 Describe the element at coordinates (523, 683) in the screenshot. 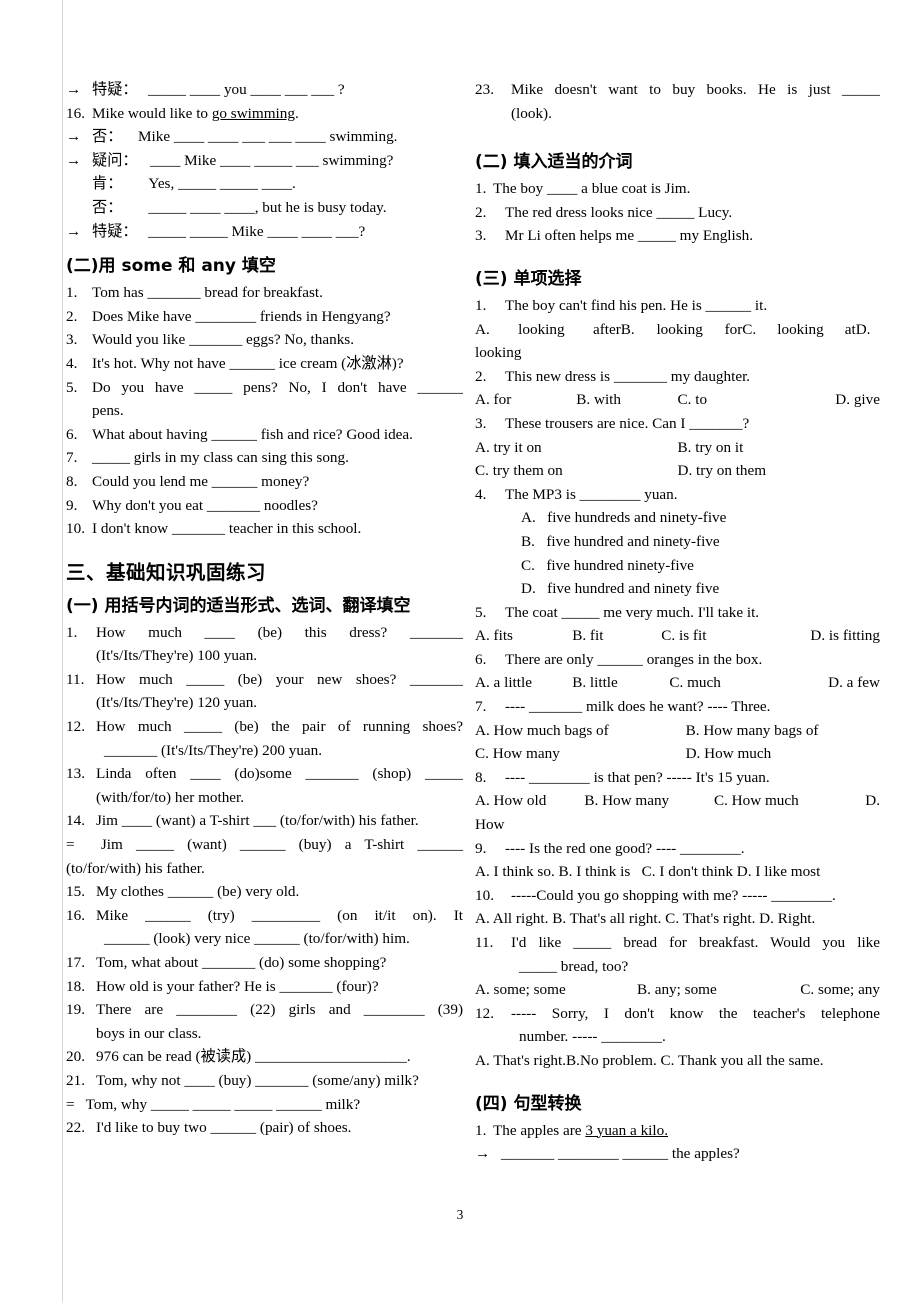

I see `mc-option: A. a little` at that location.